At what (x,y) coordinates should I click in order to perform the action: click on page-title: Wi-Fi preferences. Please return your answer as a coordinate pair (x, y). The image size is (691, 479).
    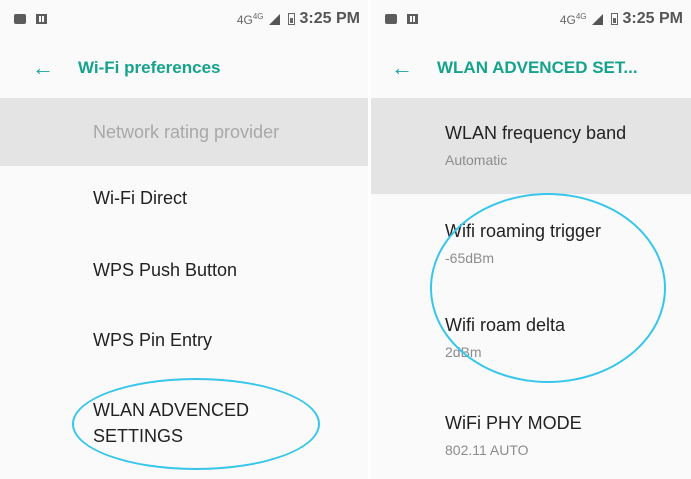
    Looking at the image, I should click on (149, 67).